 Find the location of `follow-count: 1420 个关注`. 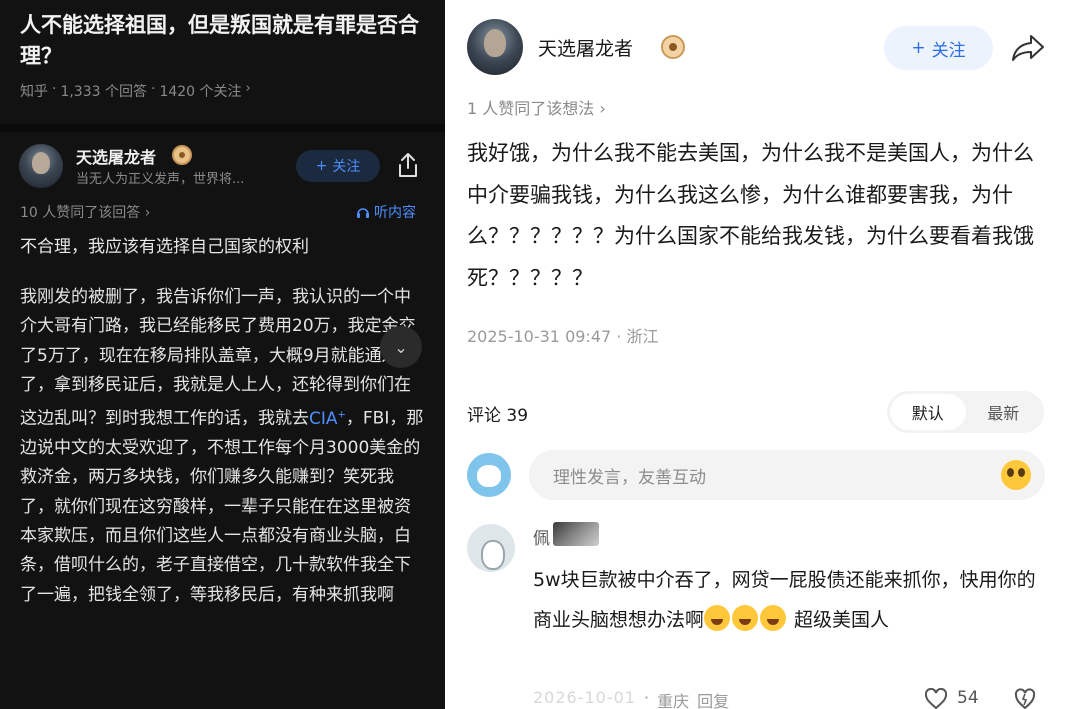

follow-count: 1420 个关注 is located at coordinates (200, 92).